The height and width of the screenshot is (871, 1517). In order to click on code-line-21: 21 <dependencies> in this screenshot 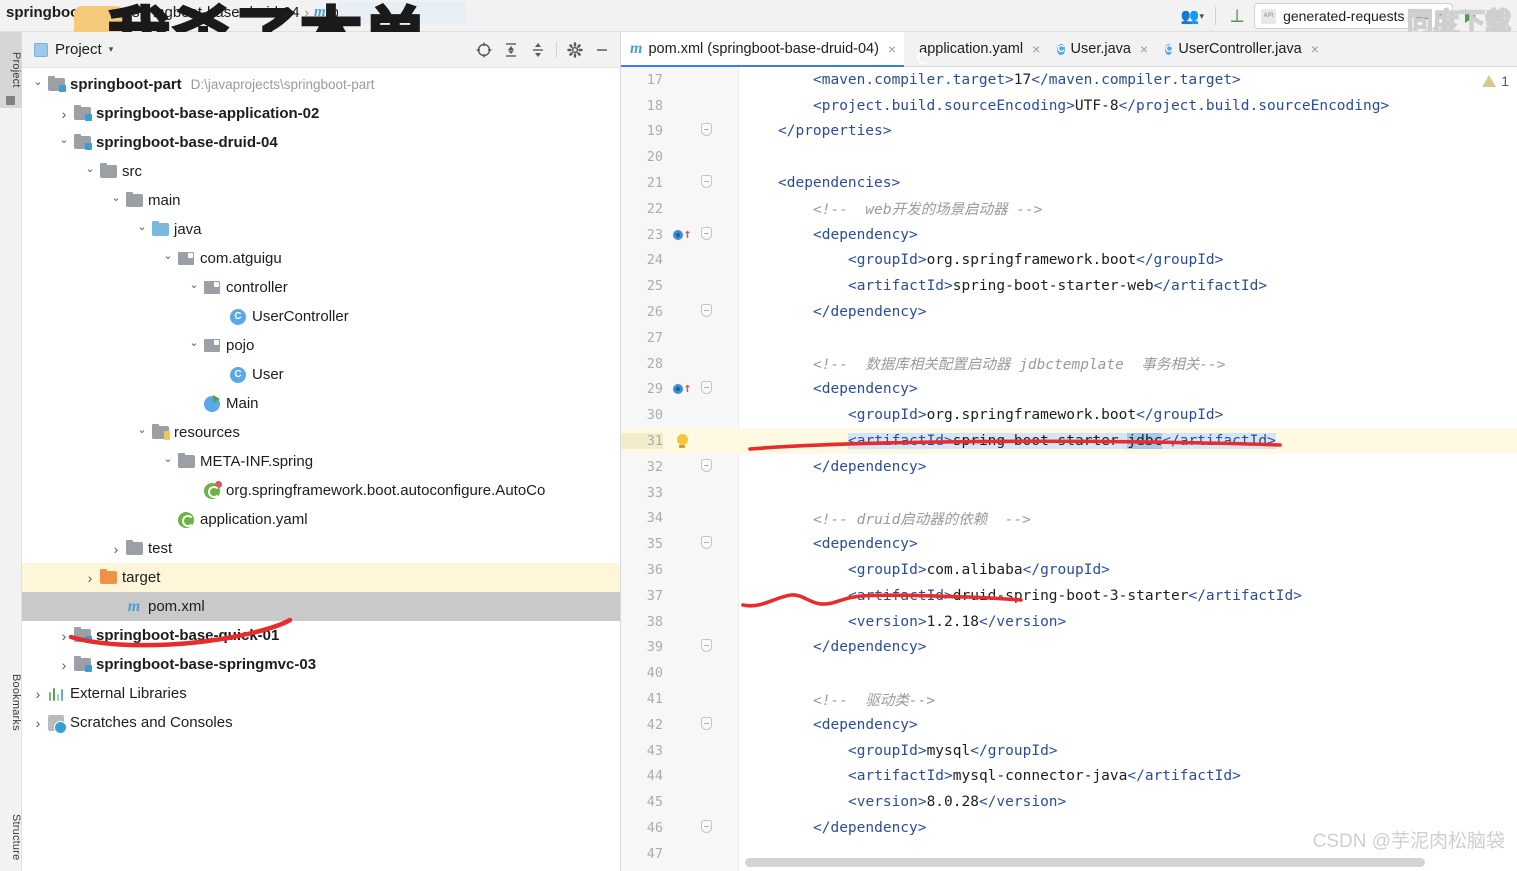, I will do `click(1069, 183)`.